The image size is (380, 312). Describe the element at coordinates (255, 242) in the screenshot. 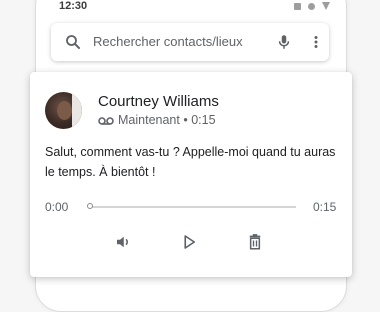

I see `trash-icon` at that location.